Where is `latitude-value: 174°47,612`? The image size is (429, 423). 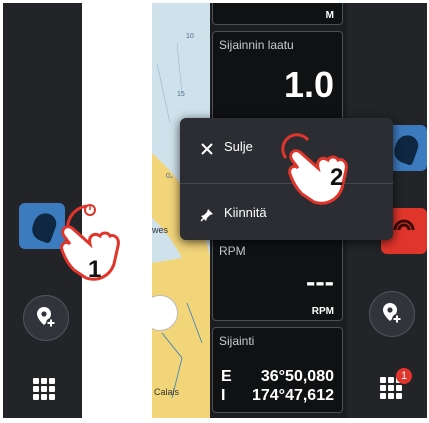
latitude-value: 174°47,612 is located at coordinates (292, 395).